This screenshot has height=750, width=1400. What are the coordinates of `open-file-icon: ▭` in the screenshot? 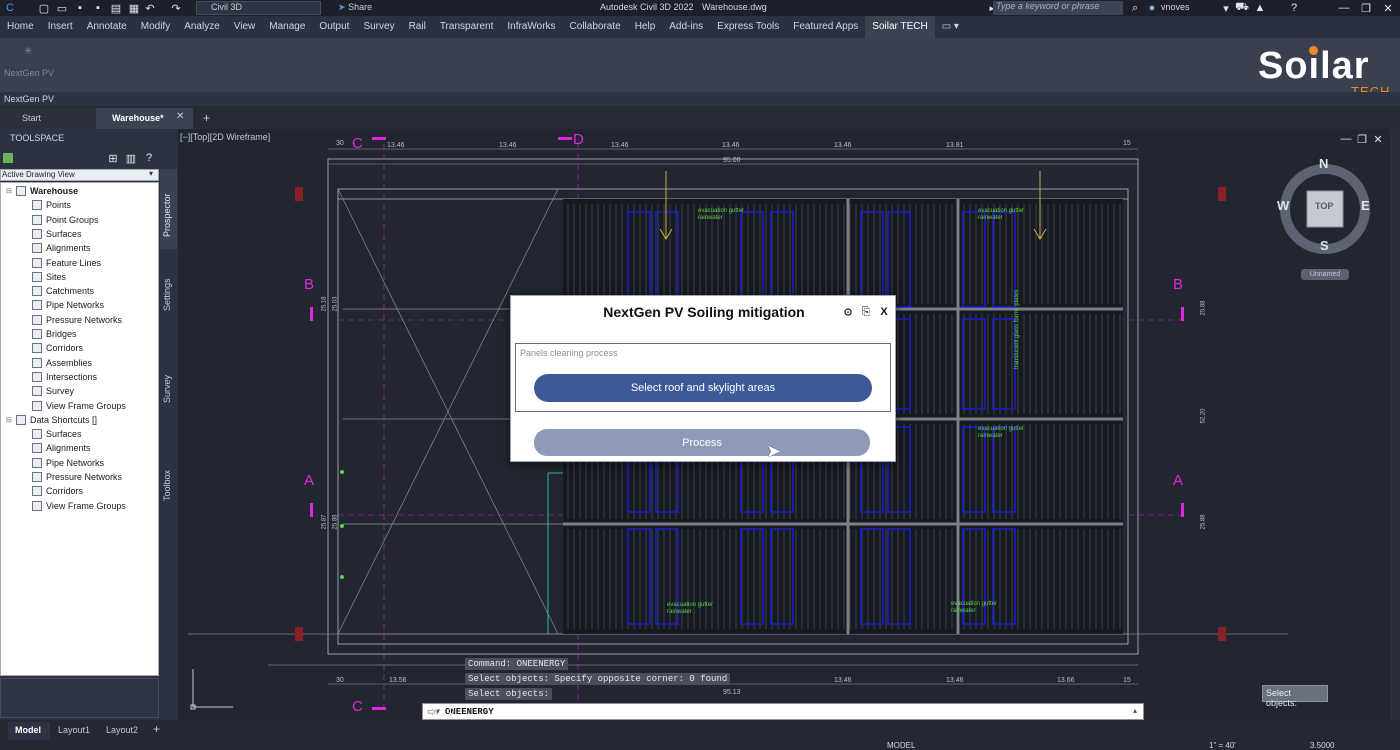 It's located at (62, 8).